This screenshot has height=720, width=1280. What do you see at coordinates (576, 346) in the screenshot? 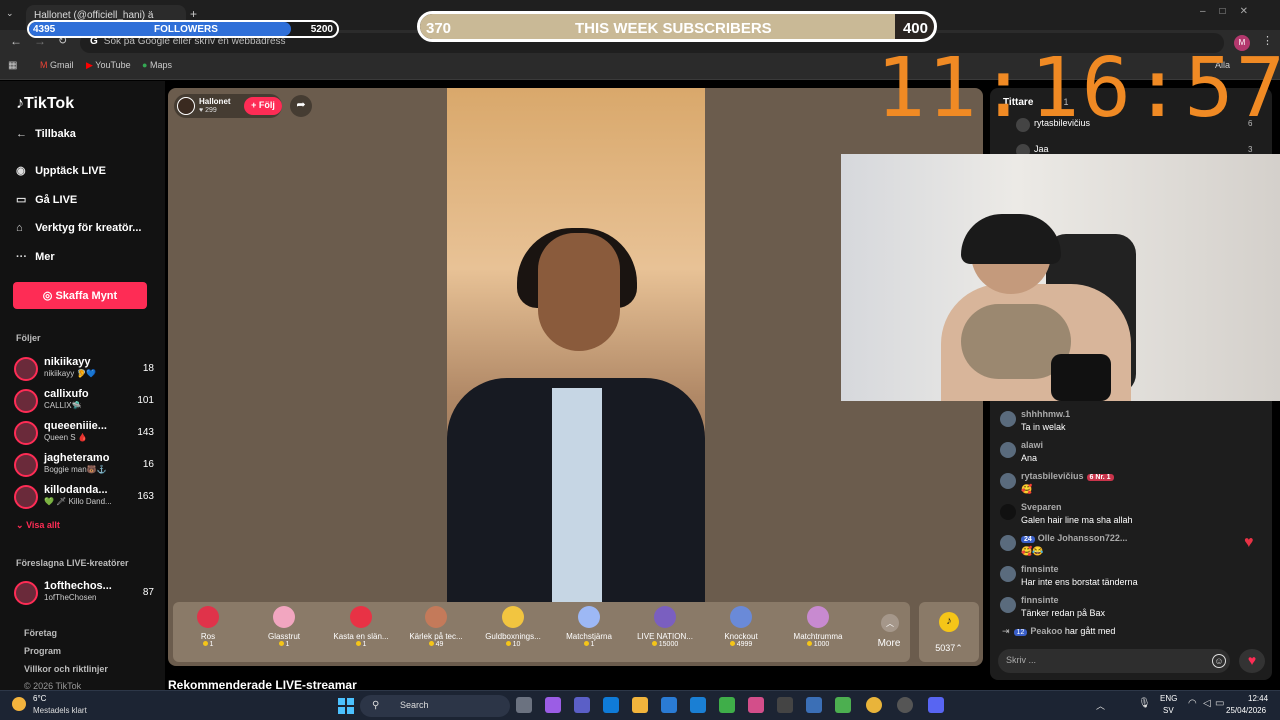
I see `live-video` at bounding box center [576, 346].